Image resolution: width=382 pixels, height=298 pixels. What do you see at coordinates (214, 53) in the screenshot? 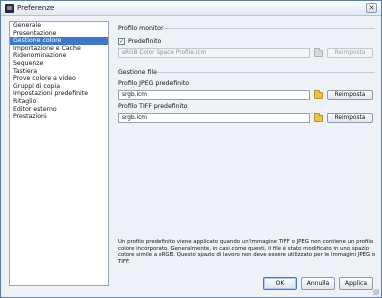
I see `monitor-profile-field: sRGB Color Space Profile.icm` at bounding box center [214, 53].